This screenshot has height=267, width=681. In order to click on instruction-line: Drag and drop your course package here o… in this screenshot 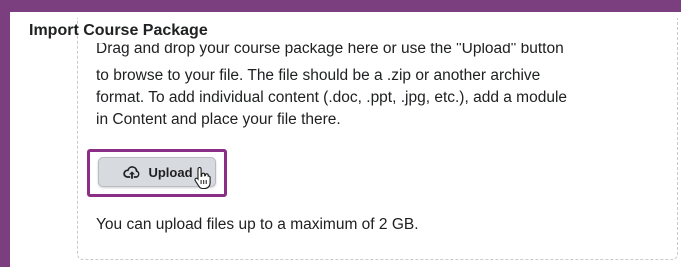, I will do `click(330, 50)`.